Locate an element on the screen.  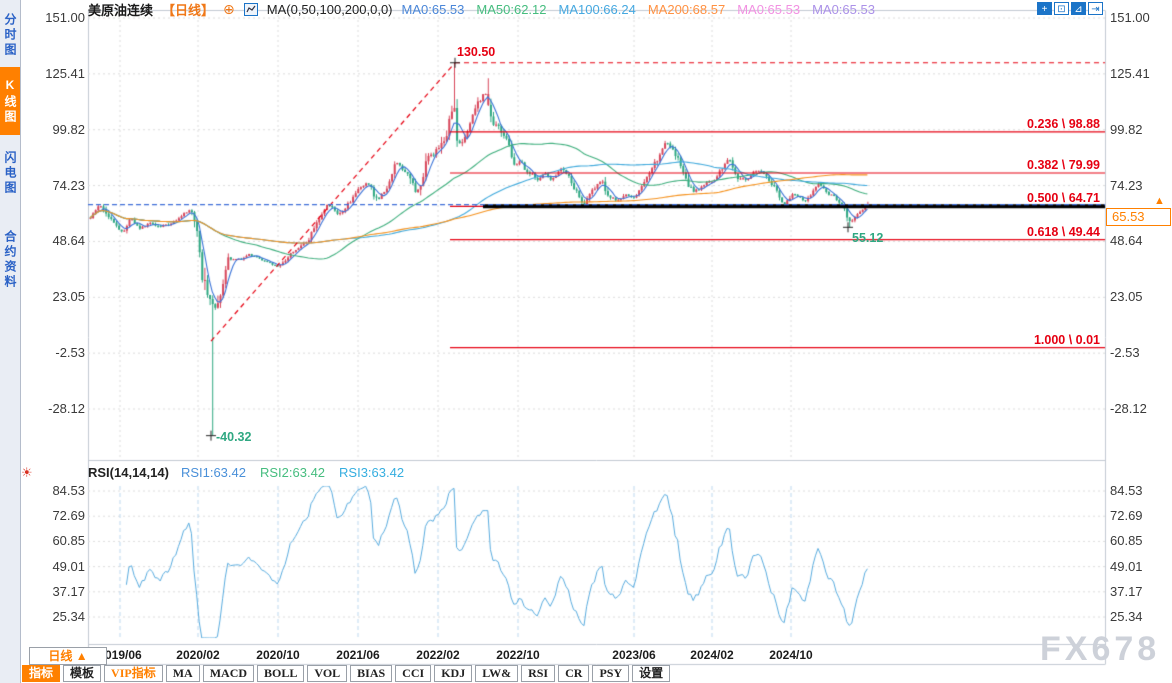
tab-zhibiao: 指标 is located at coordinates (41, 673).